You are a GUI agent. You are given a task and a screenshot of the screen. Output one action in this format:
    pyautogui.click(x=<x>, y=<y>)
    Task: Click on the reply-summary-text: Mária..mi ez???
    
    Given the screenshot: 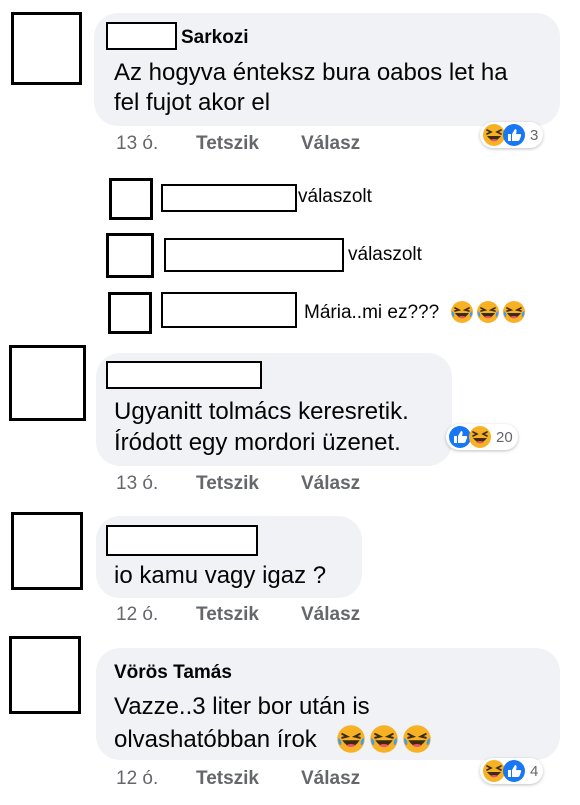 What is the action you would take?
    pyautogui.click(x=371, y=313)
    